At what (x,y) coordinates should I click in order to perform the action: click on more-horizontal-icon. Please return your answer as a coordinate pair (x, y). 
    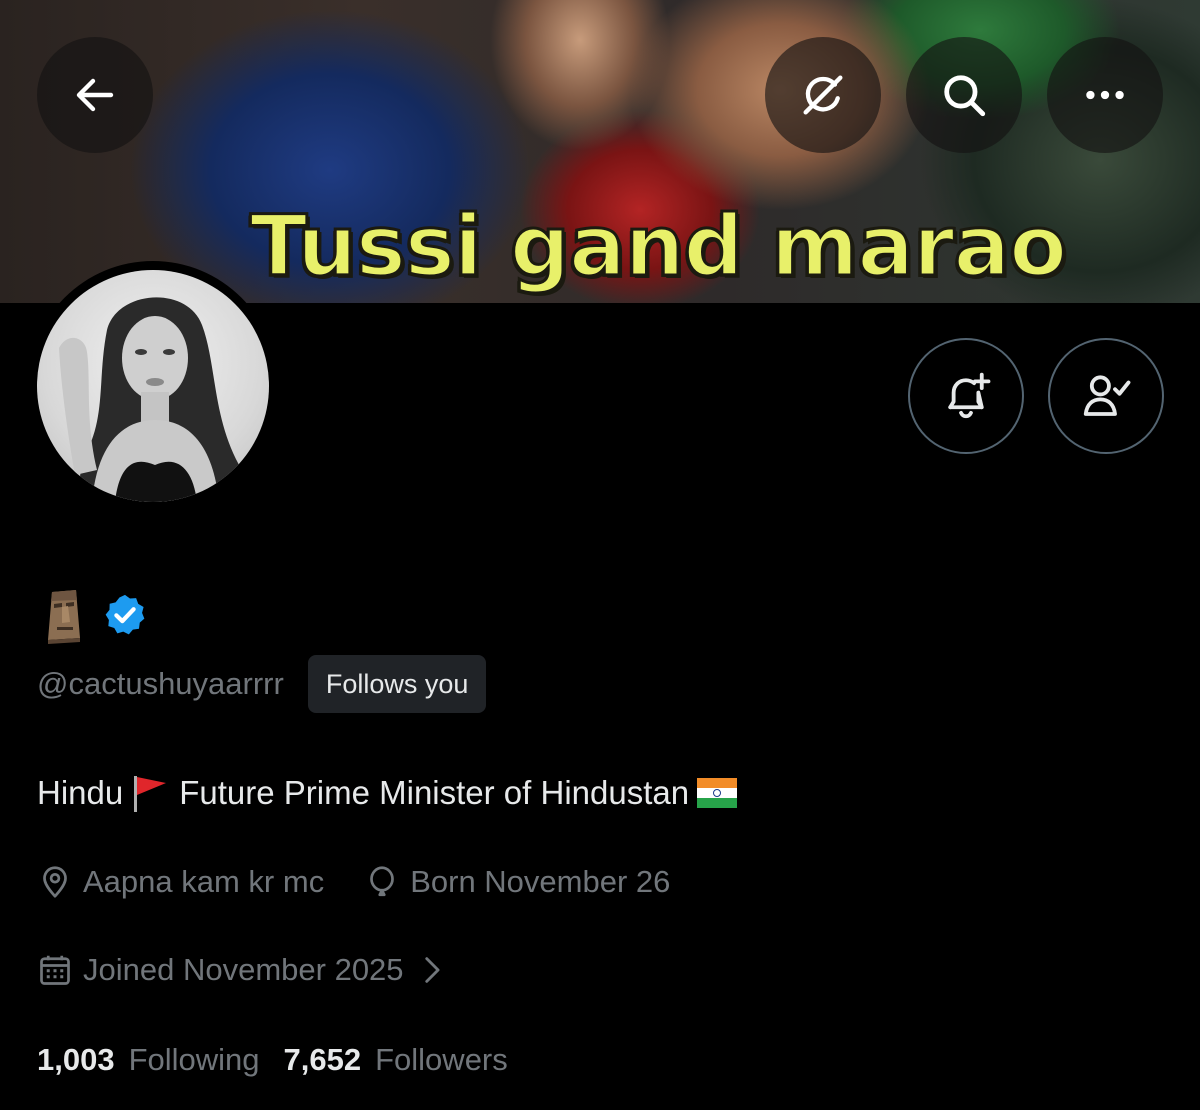
    Looking at the image, I should click on (1105, 95).